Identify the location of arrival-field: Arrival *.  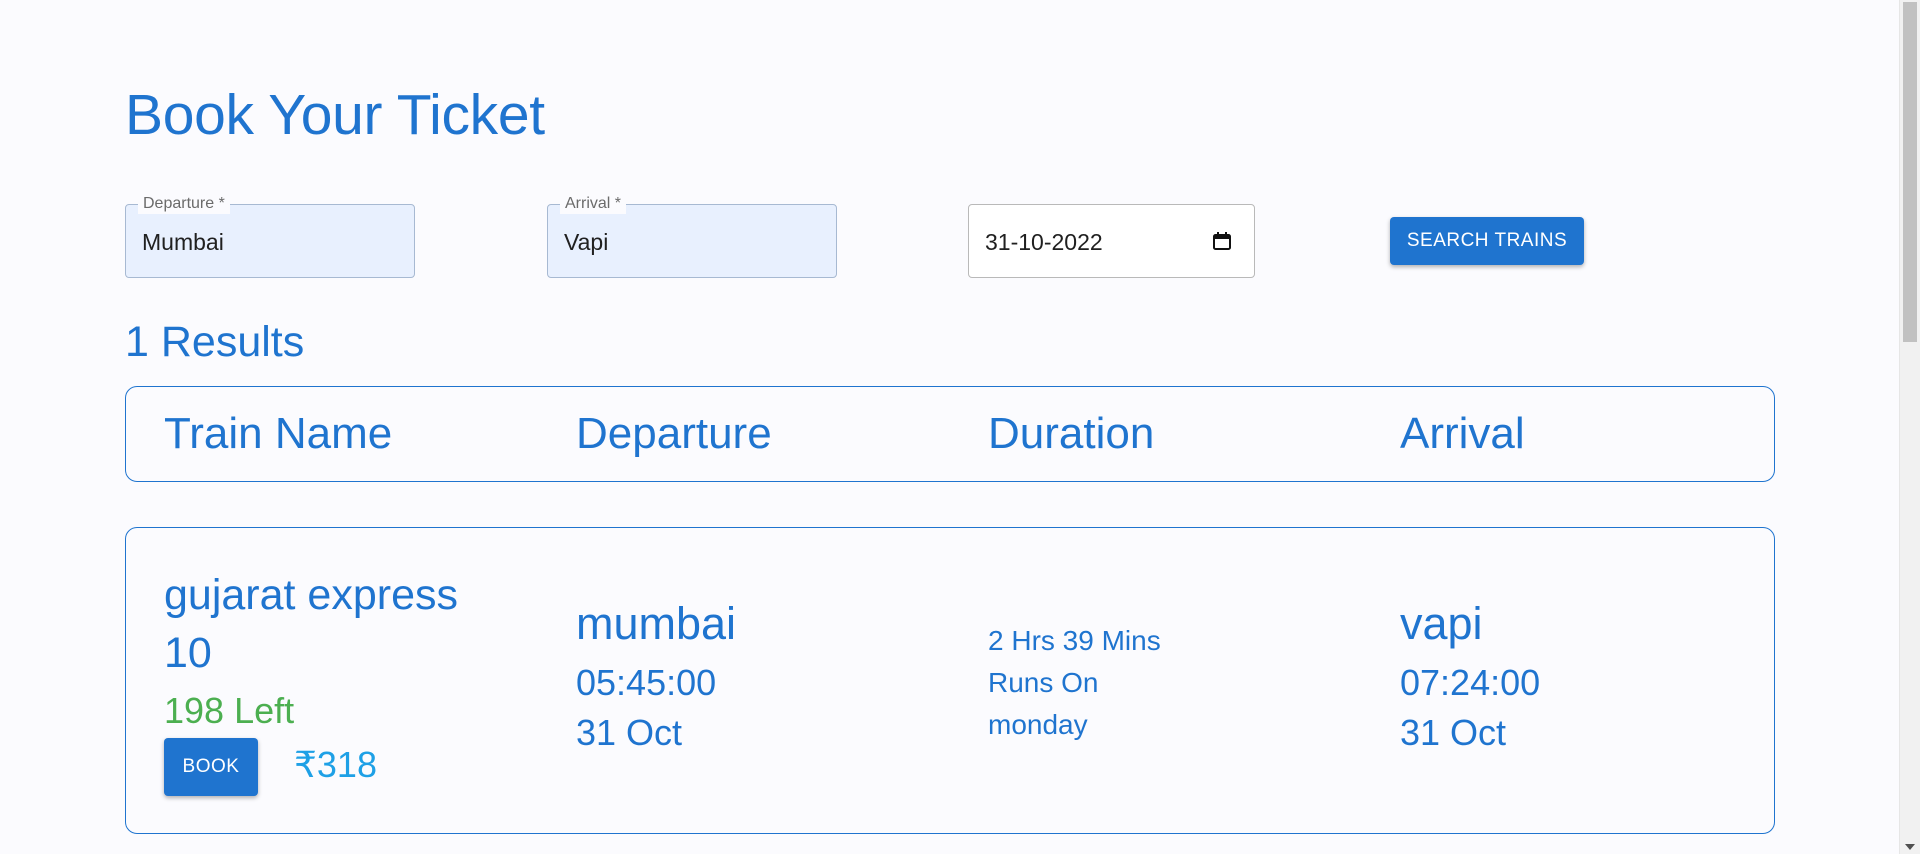
(692, 236).